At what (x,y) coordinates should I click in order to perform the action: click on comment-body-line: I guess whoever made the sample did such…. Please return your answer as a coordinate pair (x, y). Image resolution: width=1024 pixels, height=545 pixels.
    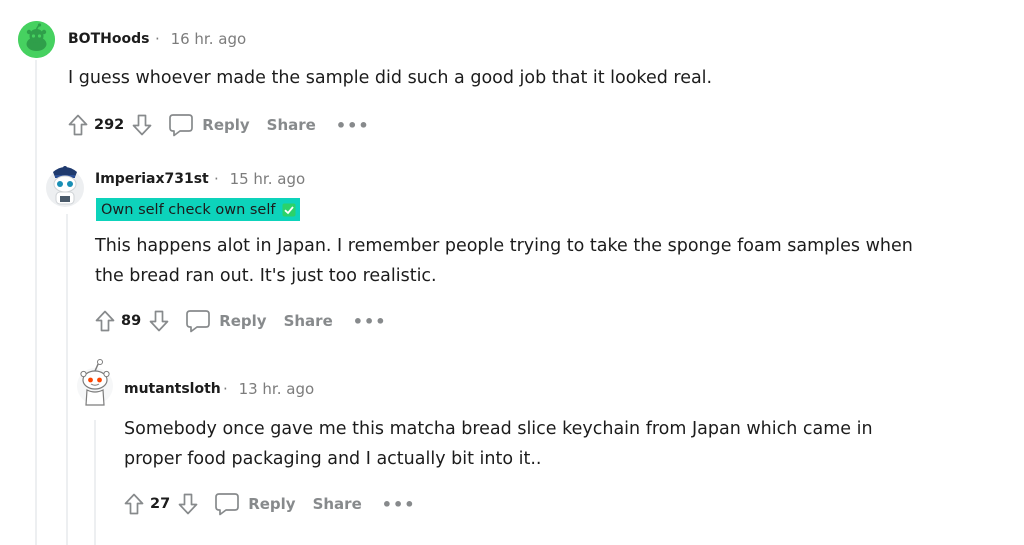
    Looking at the image, I should click on (390, 78).